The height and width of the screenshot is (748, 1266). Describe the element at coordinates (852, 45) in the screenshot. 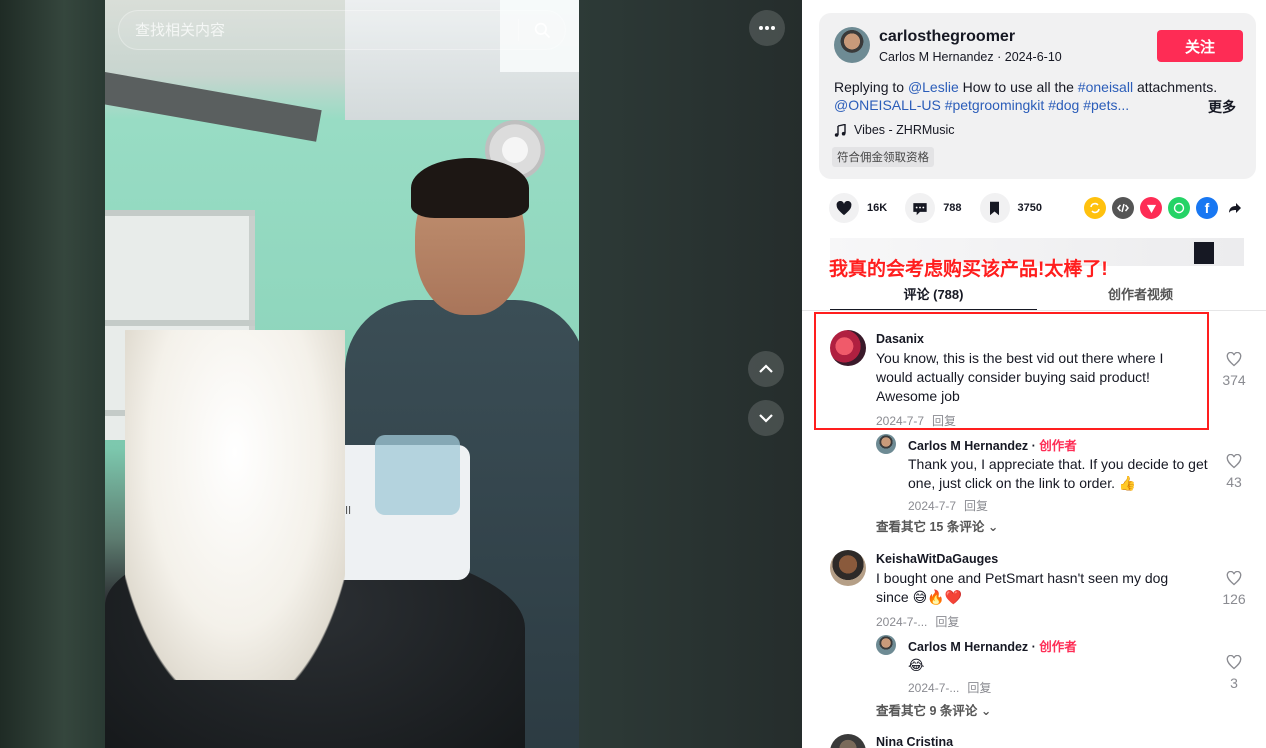

I see `author-avatar` at that location.